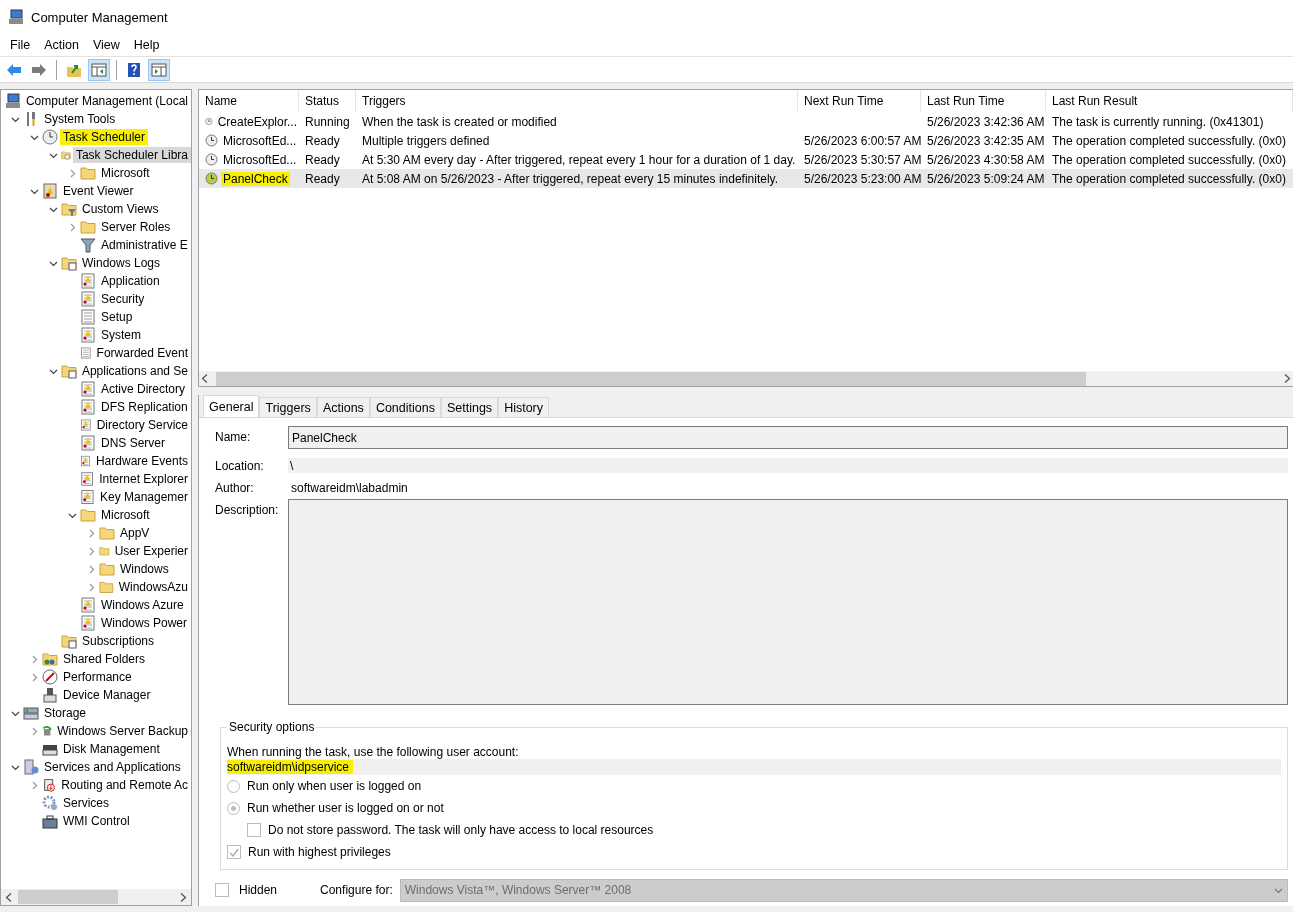  What do you see at coordinates (343, 407) in the screenshot?
I see `tab: Actions` at bounding box center [343, 407].